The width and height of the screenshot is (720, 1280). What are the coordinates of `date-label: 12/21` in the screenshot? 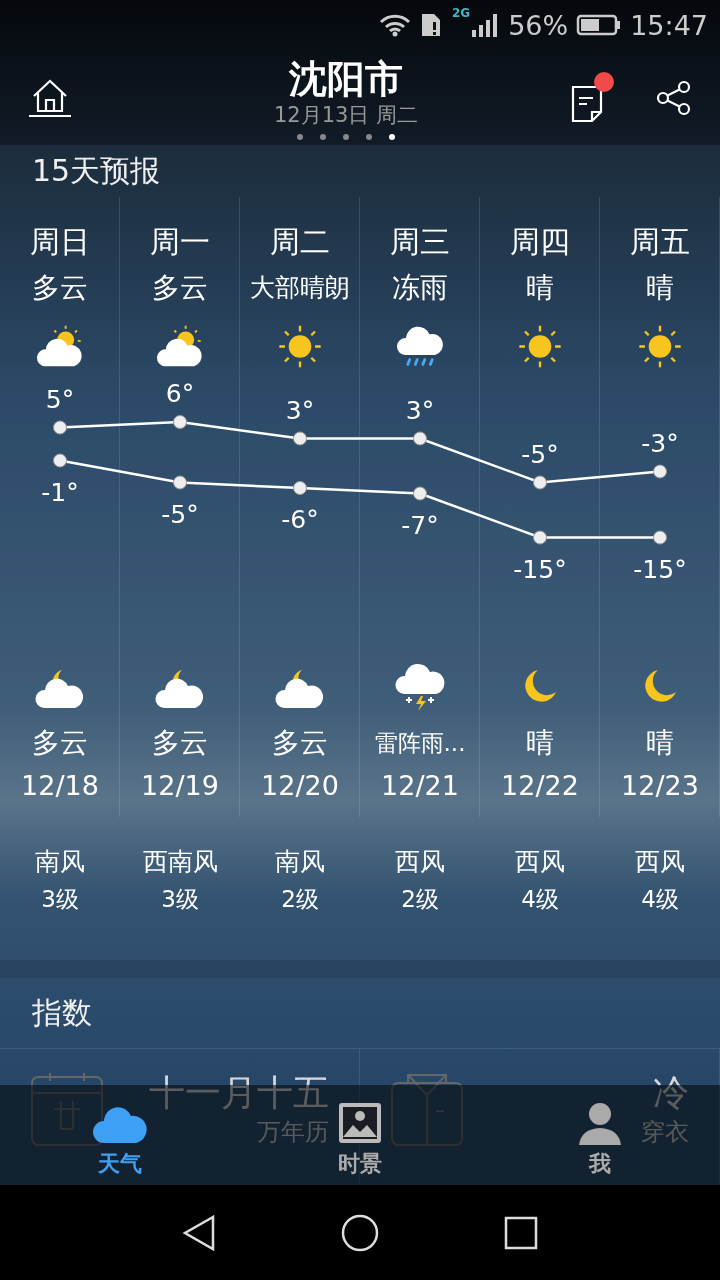 It's located at (420, 786).